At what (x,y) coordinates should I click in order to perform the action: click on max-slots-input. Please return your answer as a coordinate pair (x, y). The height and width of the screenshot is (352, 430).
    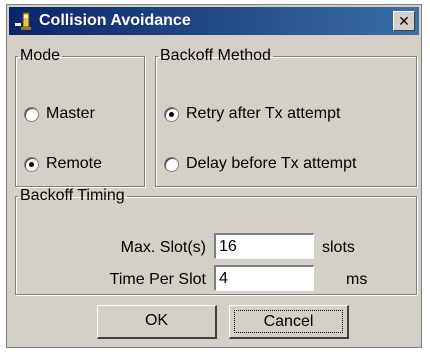
    Looking at the image, I should click on (264, 246).